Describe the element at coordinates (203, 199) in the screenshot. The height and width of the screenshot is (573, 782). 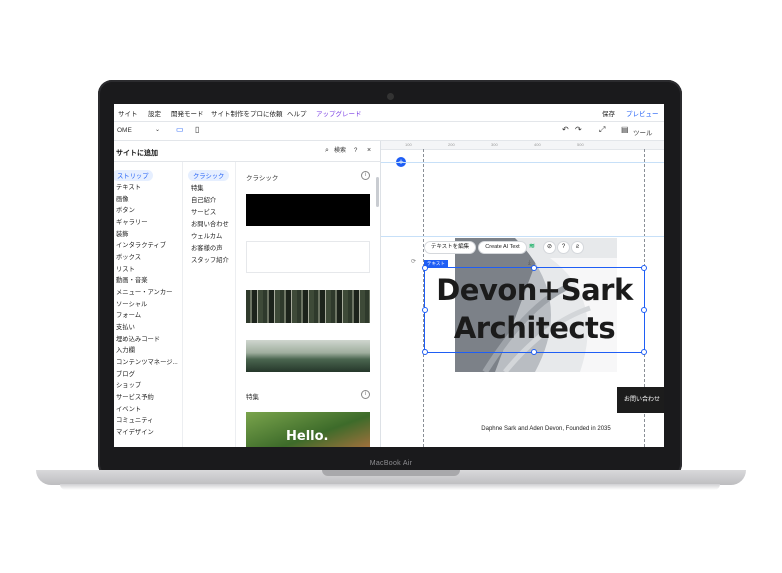
I see `subcategory-item: 自己紹介` at that location.